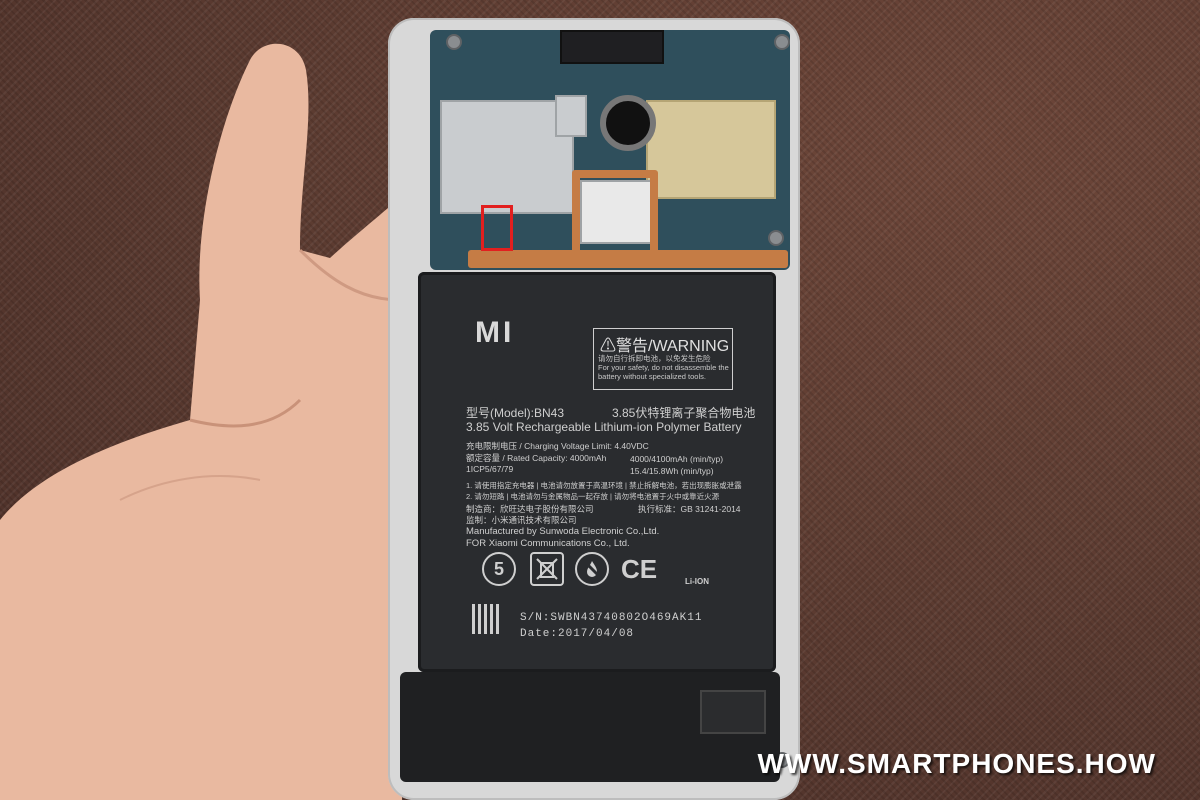 The image size is (1200, 800). Describe the element at coordinates (495, 332) in the screenshot. I see `mi-logo: MI` at that location.